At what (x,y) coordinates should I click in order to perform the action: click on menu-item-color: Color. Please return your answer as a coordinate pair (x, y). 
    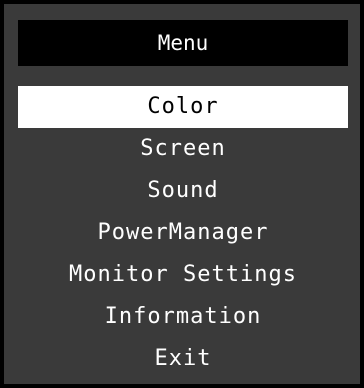
    Looking at the image, I should click on (183, 107).